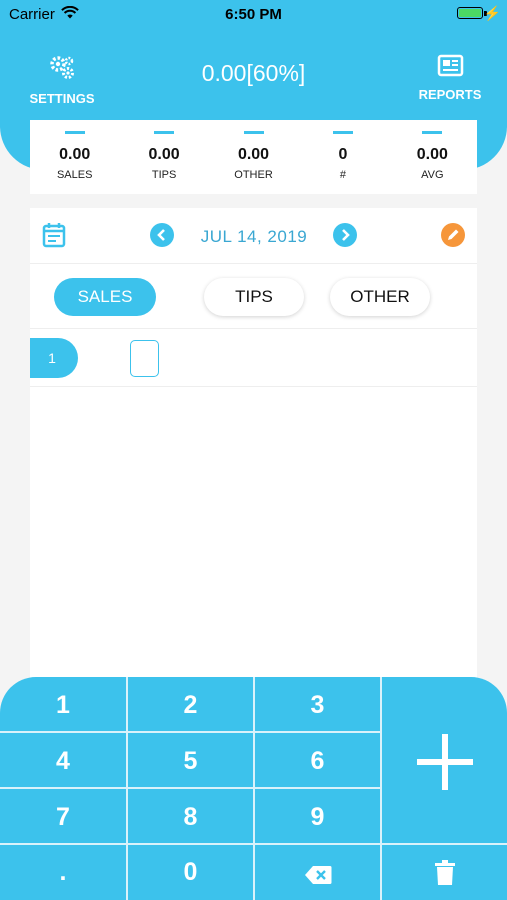 The width and height of the screenshot is (507, 900). I want to click on settings-label: SETTINGS, so click(62, 98).